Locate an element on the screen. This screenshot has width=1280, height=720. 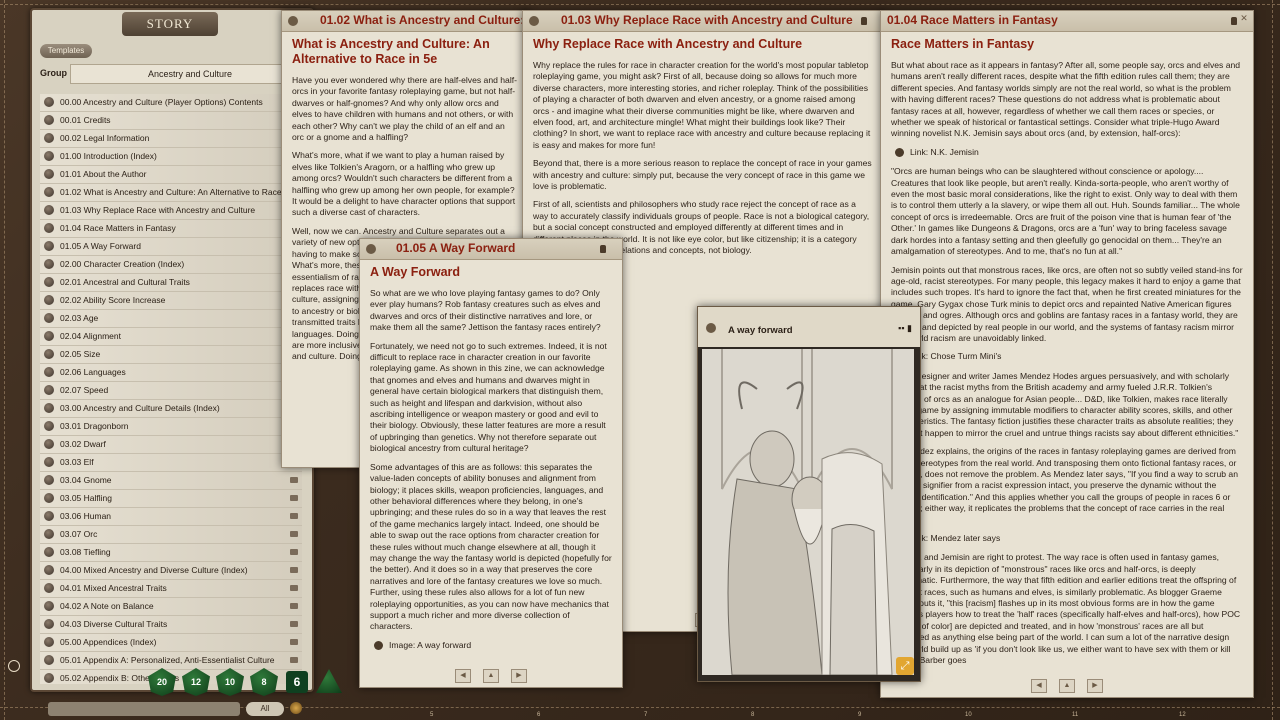
close-icon: ✕ is located at coordinates (1244, 18).